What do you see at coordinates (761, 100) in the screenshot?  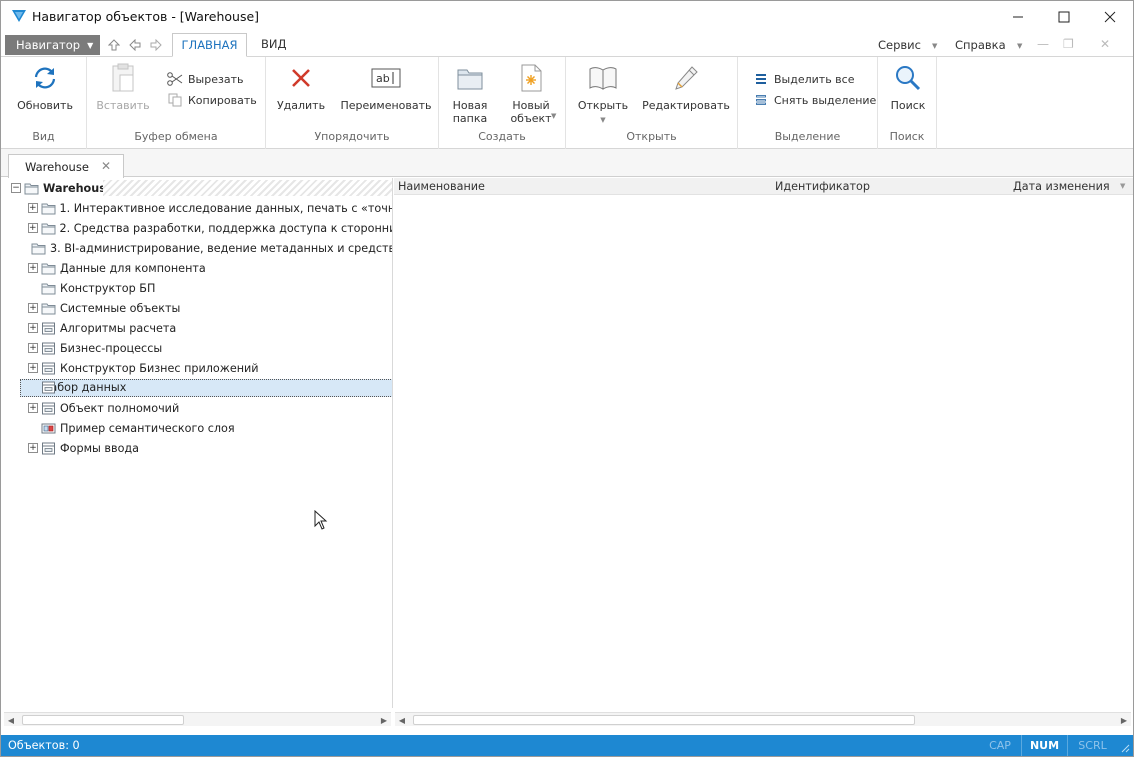 I see `deselect-icon` at bounding box center [761, 100].